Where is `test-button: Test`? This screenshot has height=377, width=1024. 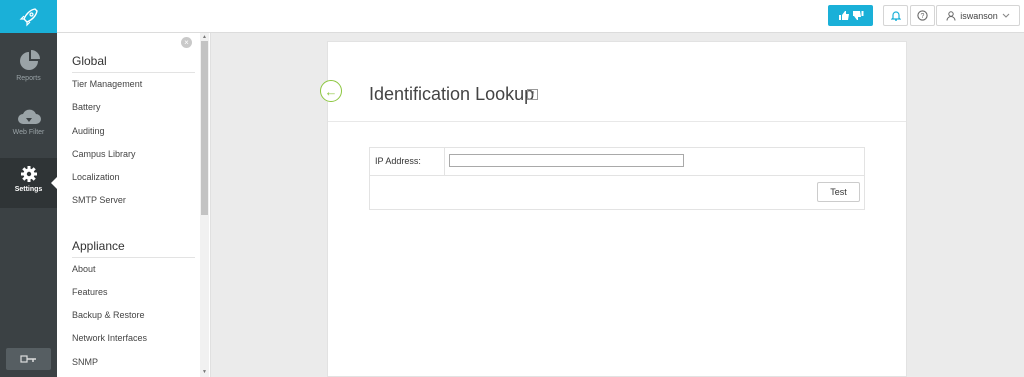
test-button: Test is located at coordinates (838, 192).